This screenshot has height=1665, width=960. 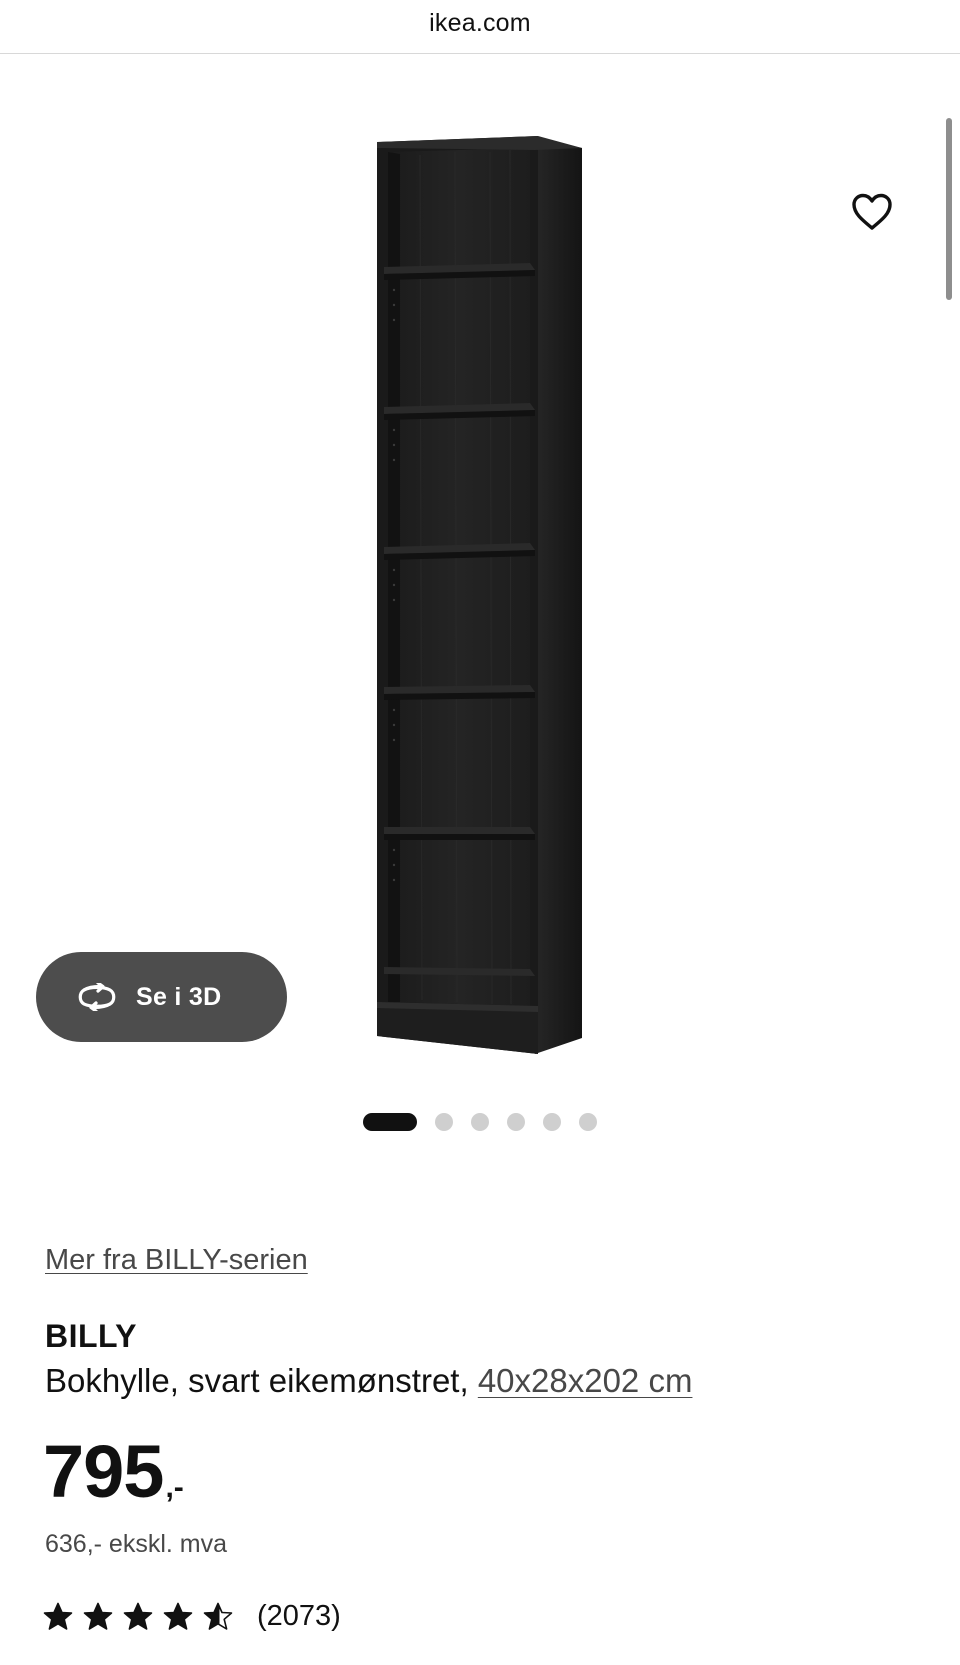 I want to click on price-excl-vat: 636,- ekskl. mva, so click(x=136, y=1544).